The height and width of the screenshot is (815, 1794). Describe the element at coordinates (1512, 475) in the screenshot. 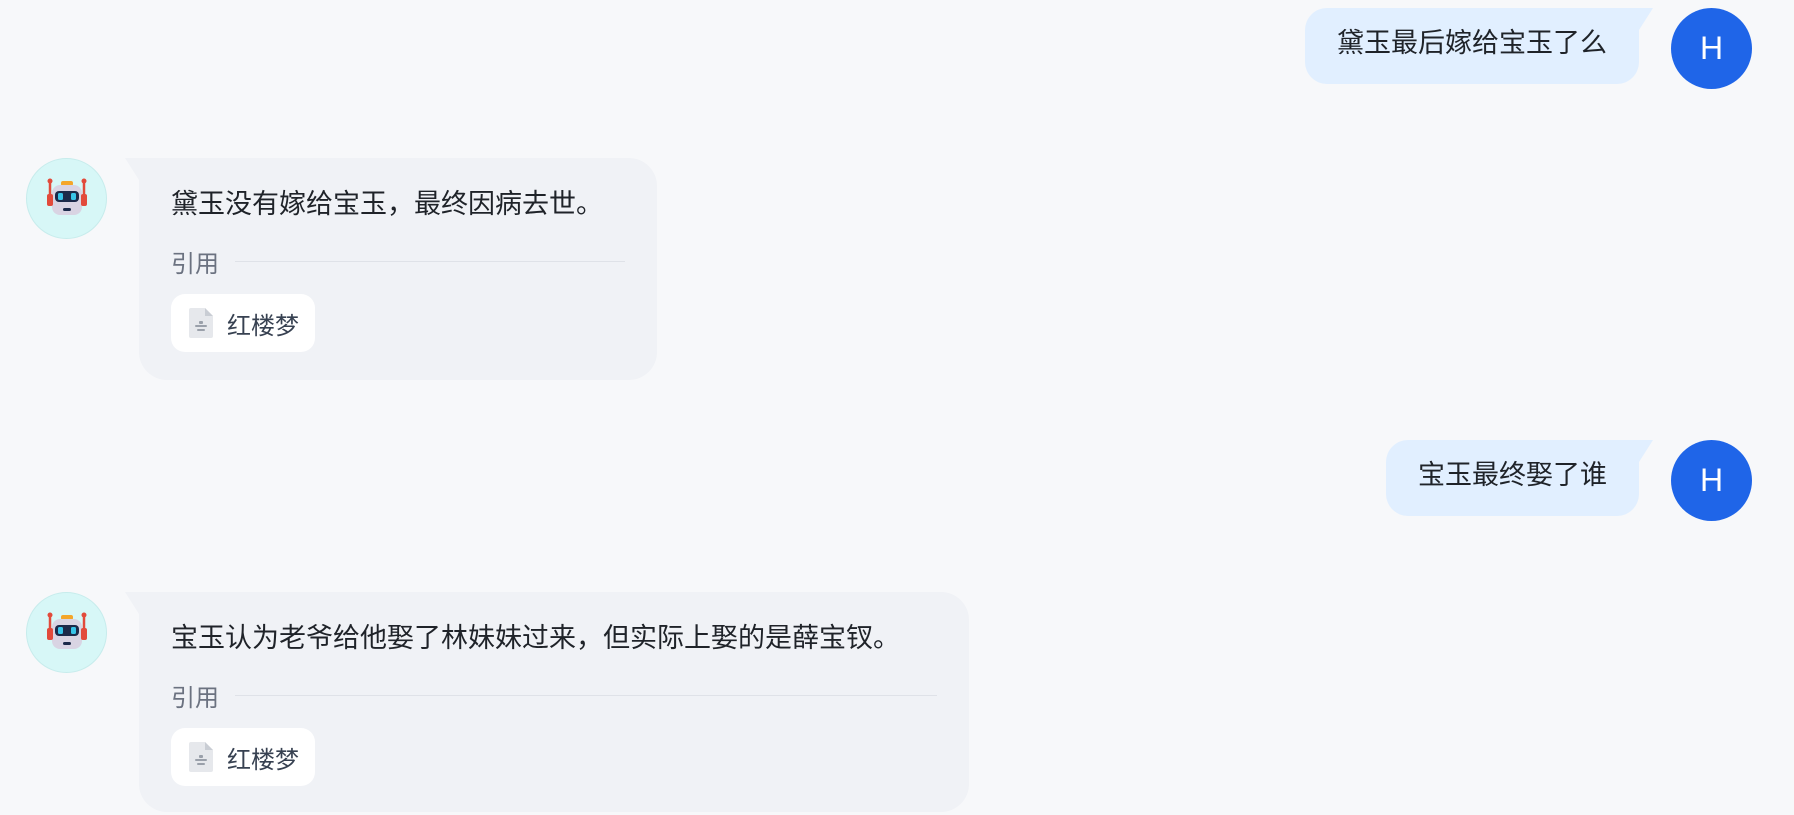

I see `user-message-text: 宝玉最终娶了谁` at that location.